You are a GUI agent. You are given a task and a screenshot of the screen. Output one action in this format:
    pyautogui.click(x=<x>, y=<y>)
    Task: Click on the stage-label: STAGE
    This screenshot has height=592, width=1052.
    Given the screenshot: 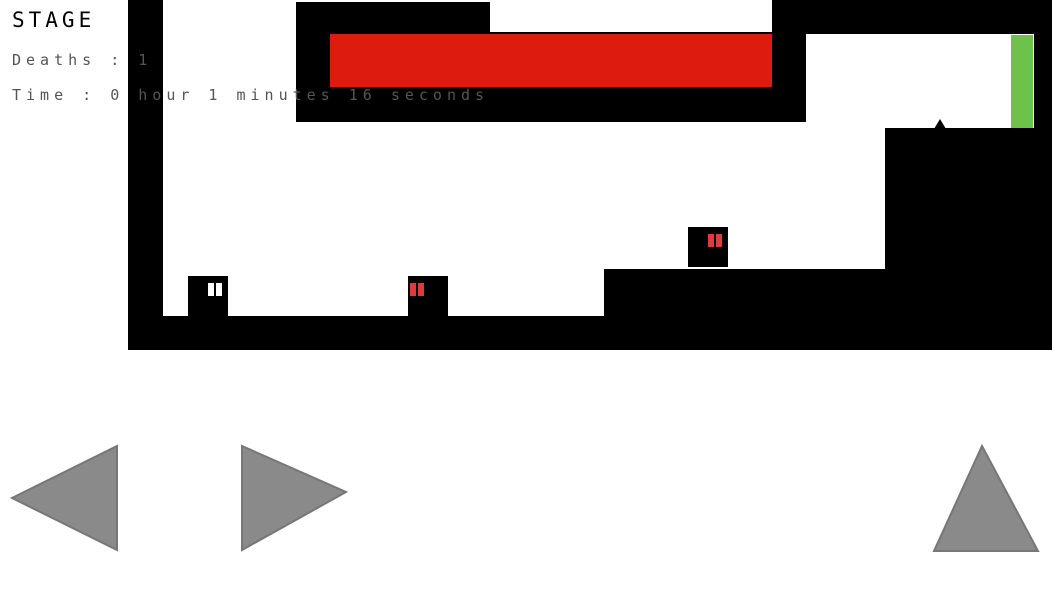 What is the action you would take?
    pyautogui.click(x=54, y=20)
    